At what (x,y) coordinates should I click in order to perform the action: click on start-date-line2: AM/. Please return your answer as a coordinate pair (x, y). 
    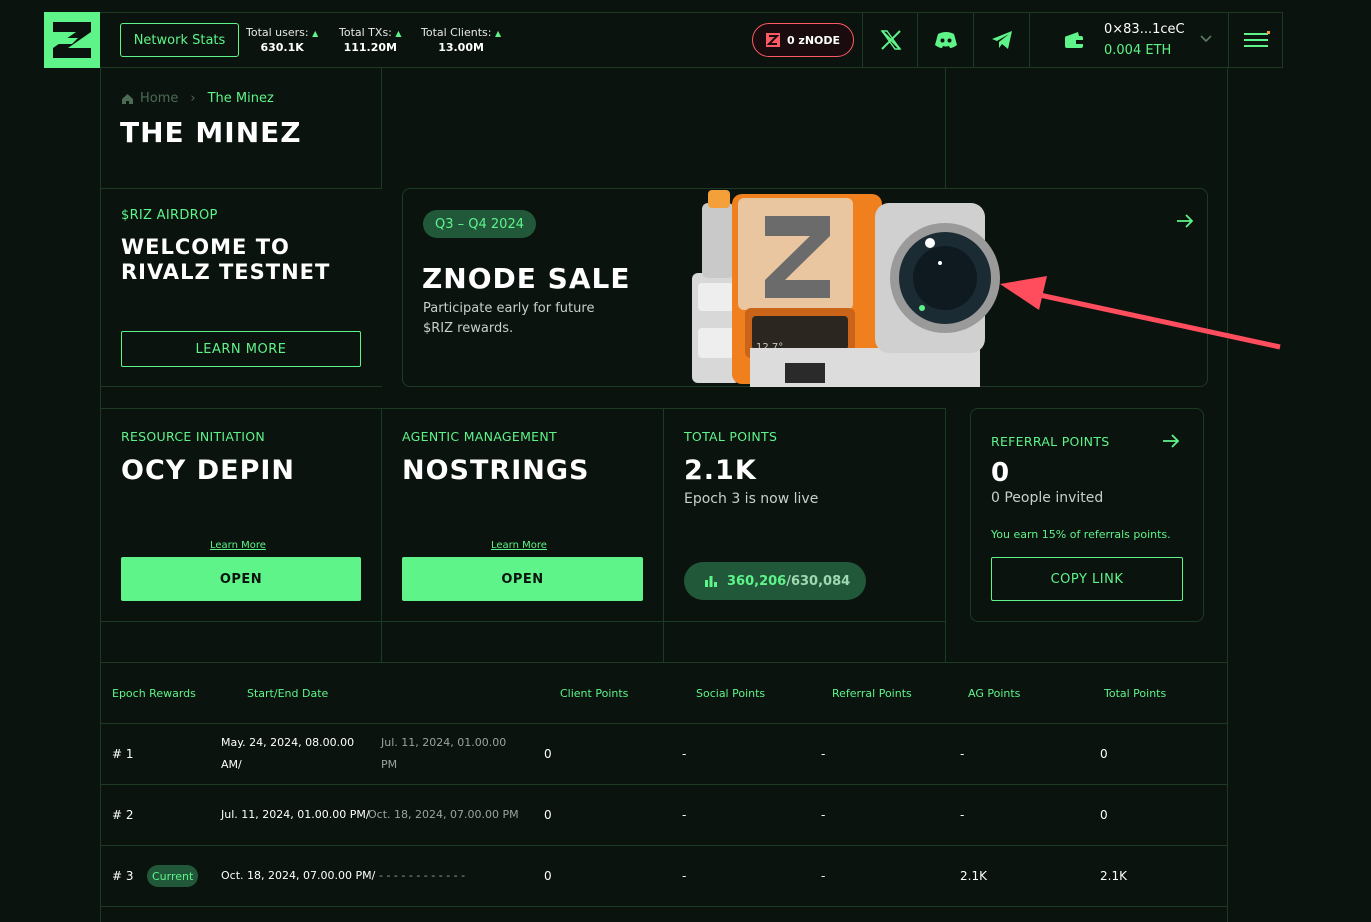
    Looking at the image, I should click on (231, 764).